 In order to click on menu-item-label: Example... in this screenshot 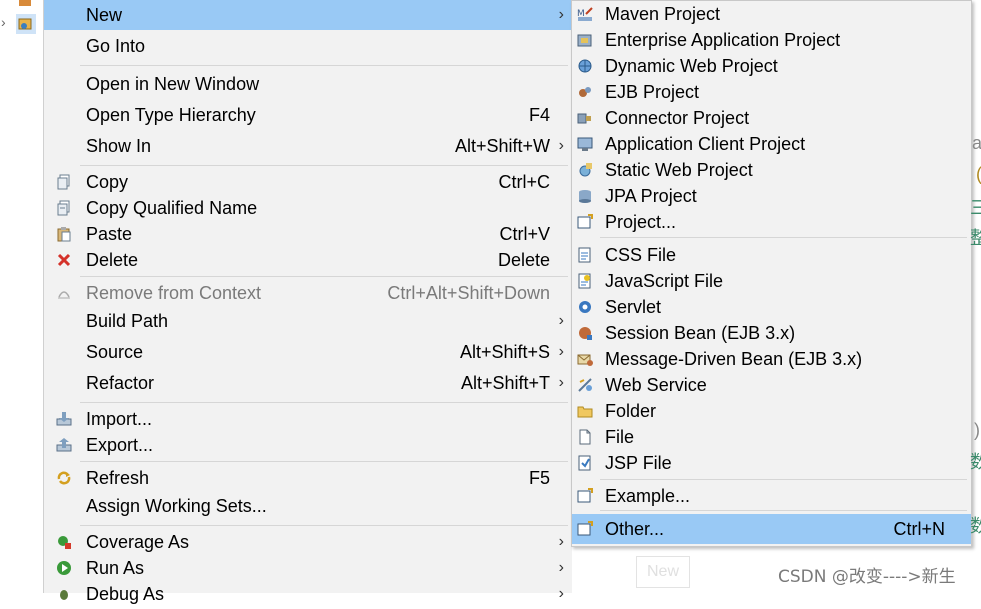, I will do `click(648, 495)`.